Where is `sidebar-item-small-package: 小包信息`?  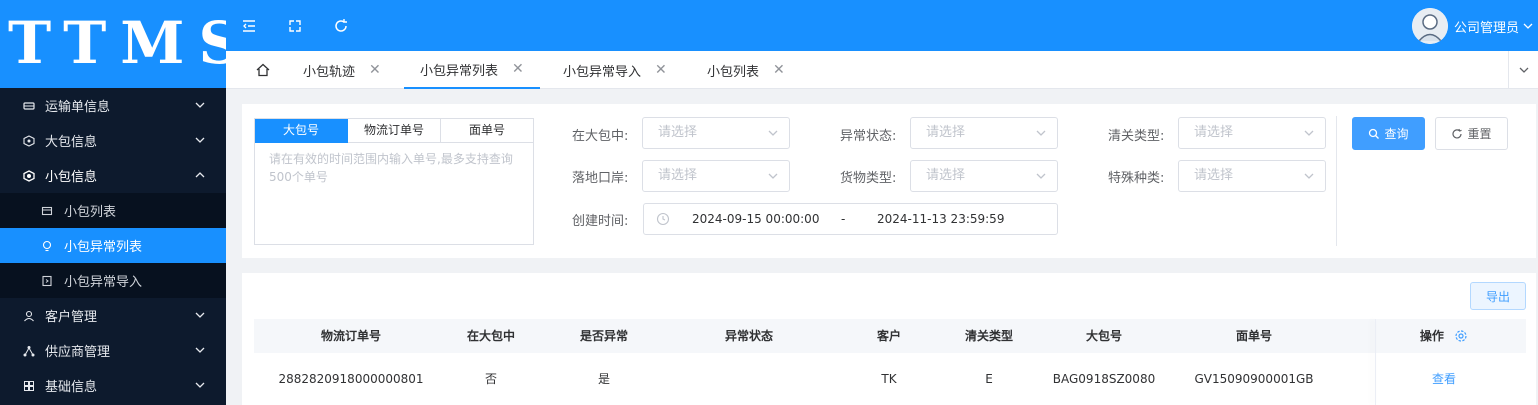
sidebar-item-small-package: 小包信息 is located at coordinates (113, 175).